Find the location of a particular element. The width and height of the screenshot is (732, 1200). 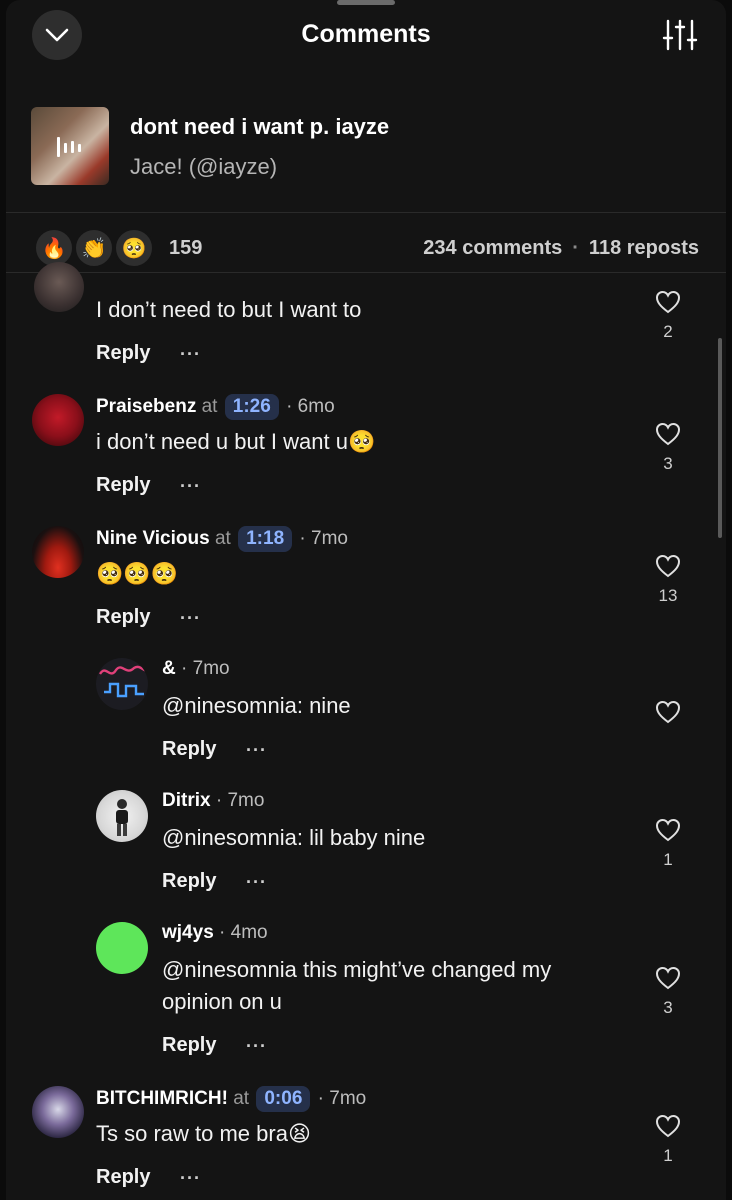

timestamp-chip: 0:06 is located at coordinates (283, 1099).